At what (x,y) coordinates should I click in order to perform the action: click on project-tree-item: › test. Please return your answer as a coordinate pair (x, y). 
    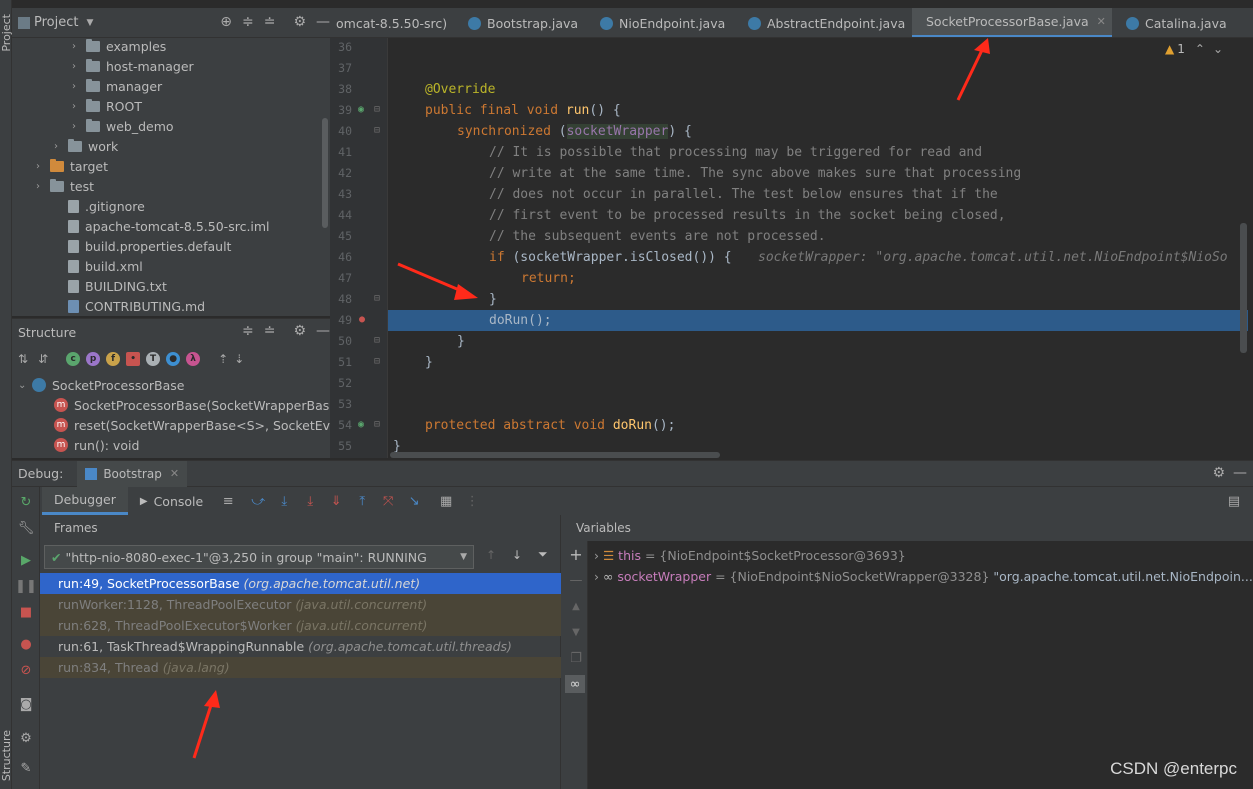
    Looking at the image, I should click on (65, 186).